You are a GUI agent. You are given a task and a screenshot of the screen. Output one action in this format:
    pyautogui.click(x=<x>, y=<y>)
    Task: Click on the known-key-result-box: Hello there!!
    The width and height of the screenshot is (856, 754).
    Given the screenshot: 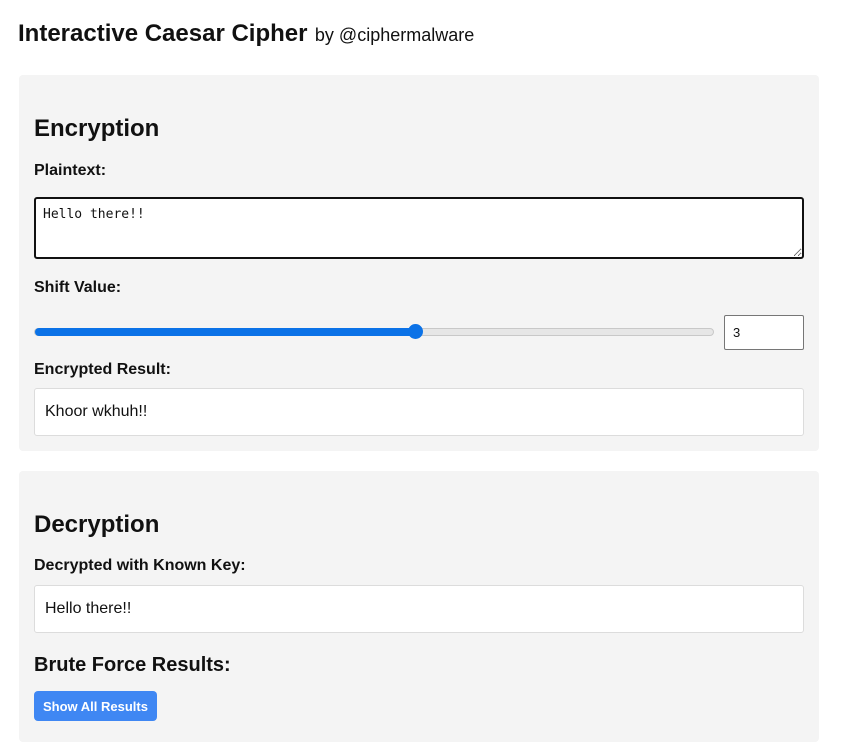 What is the action you would take?
    pyautogui.click(x=419, y=609)
    